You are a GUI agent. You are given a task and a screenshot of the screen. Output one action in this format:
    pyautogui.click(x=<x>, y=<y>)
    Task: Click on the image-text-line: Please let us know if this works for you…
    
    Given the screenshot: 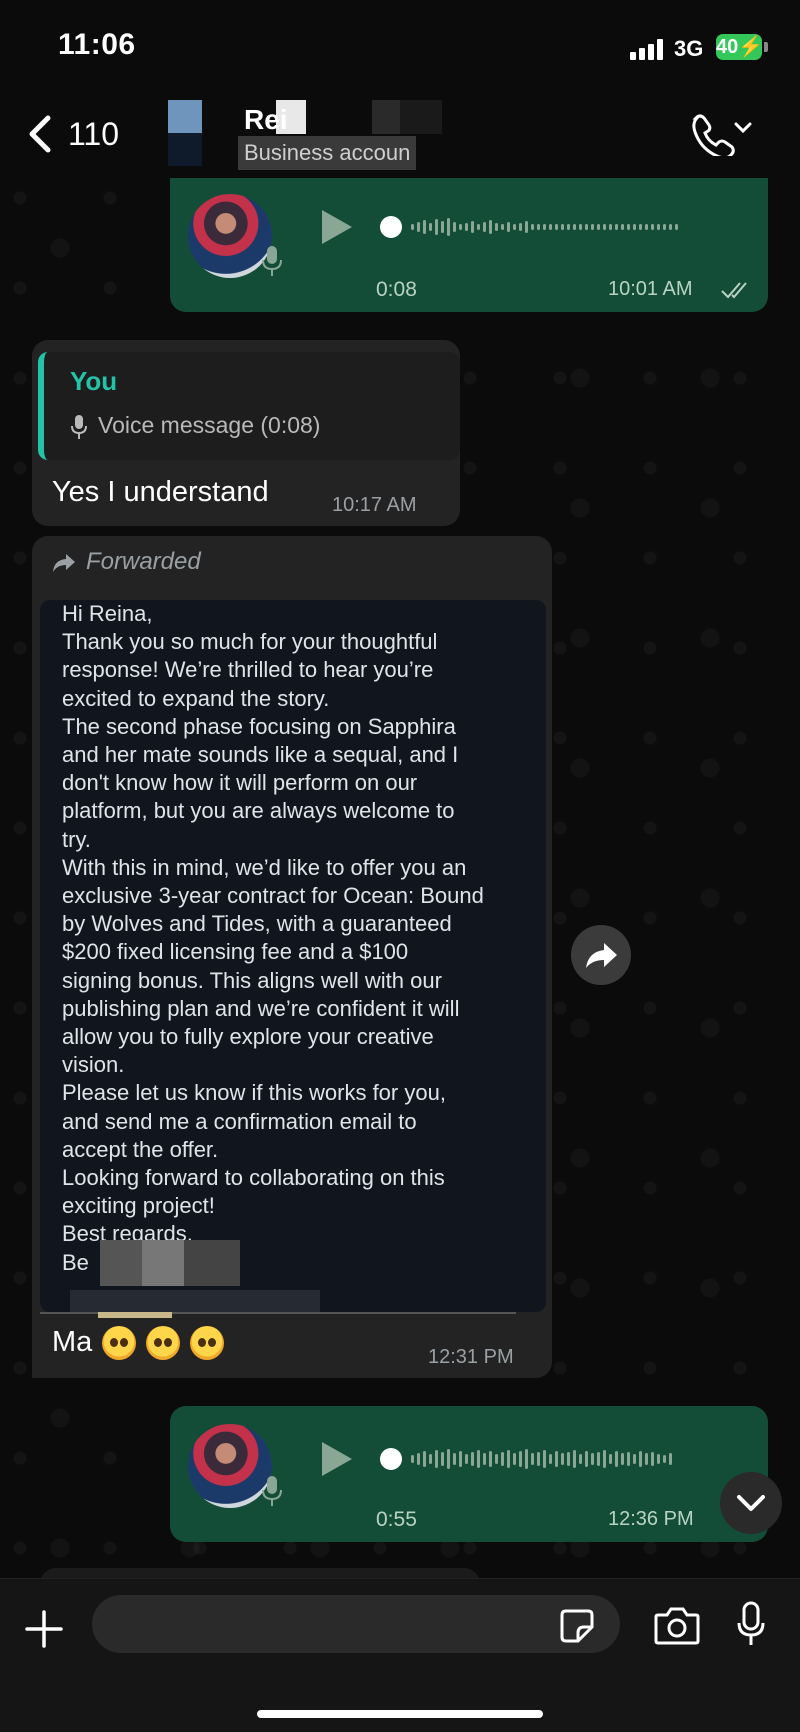 What is the action you would take?
    pyautogui.click(x=254, y=1093)
    